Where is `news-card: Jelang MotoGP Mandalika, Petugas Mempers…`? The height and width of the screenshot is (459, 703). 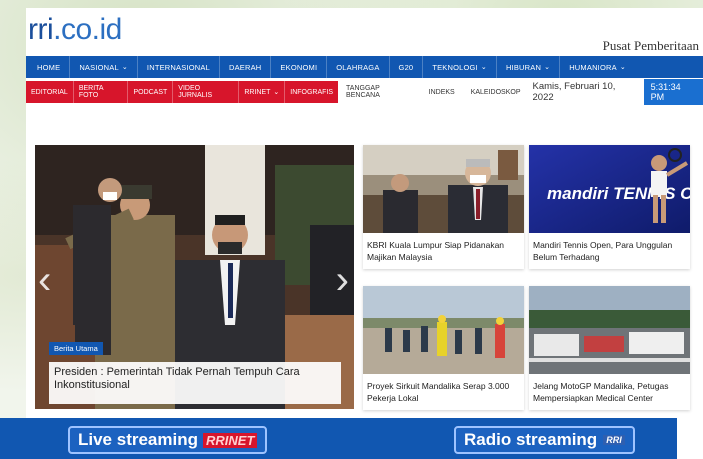
news-card: Jelang MotoGP Mandalika, Petugas Mempers… is located at coordinates (609, 348).